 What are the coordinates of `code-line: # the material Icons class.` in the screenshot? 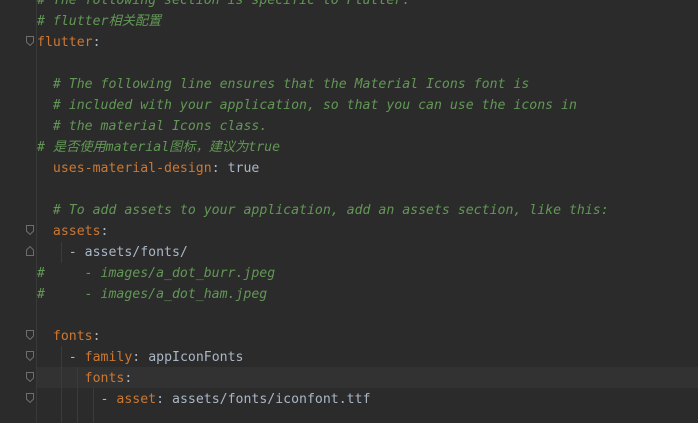 It's located at (349, 126).